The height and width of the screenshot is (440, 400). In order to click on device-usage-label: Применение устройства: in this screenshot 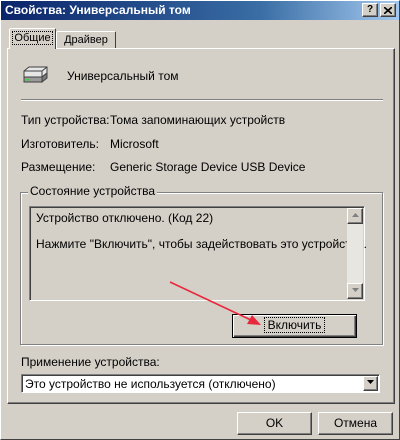, I will do `click(90, 362)`.